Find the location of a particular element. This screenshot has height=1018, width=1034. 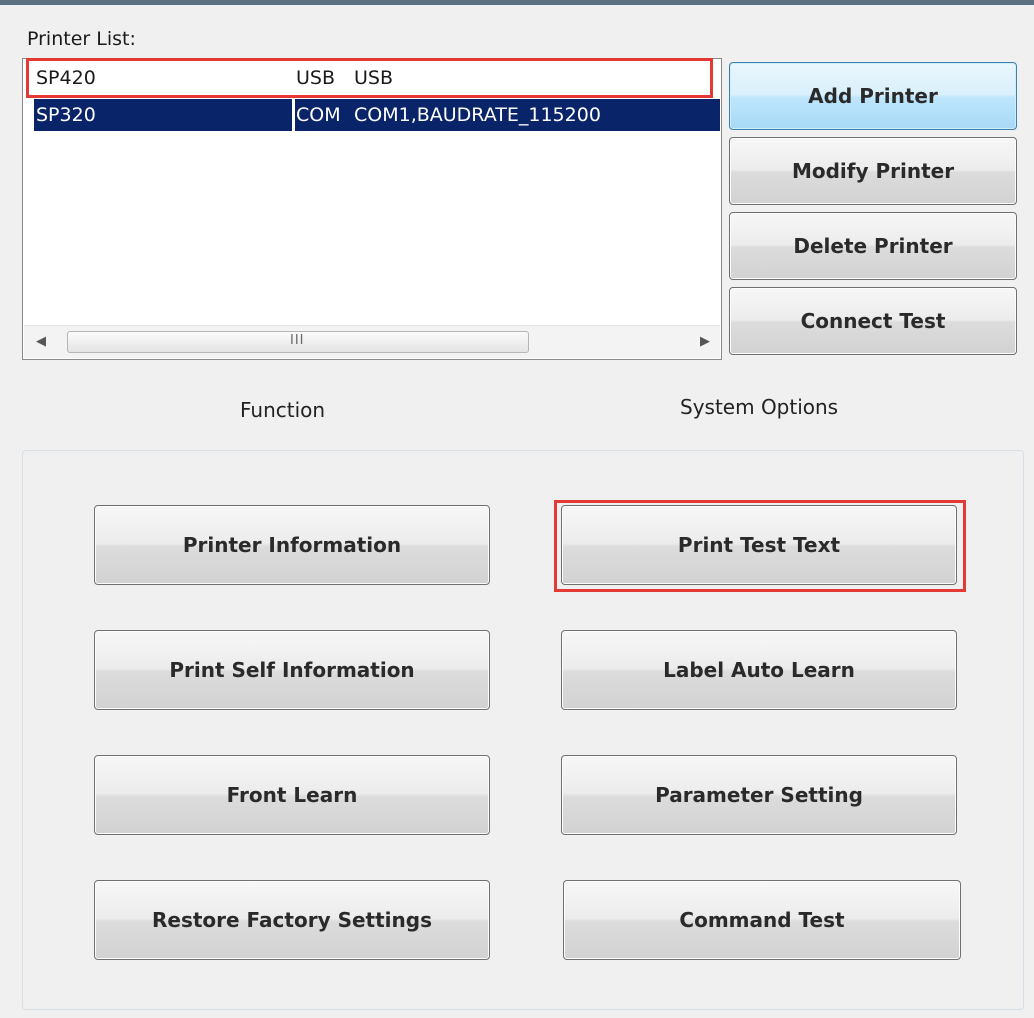

scrollbar-grip-icon: III is located at coordinates (297, 340).